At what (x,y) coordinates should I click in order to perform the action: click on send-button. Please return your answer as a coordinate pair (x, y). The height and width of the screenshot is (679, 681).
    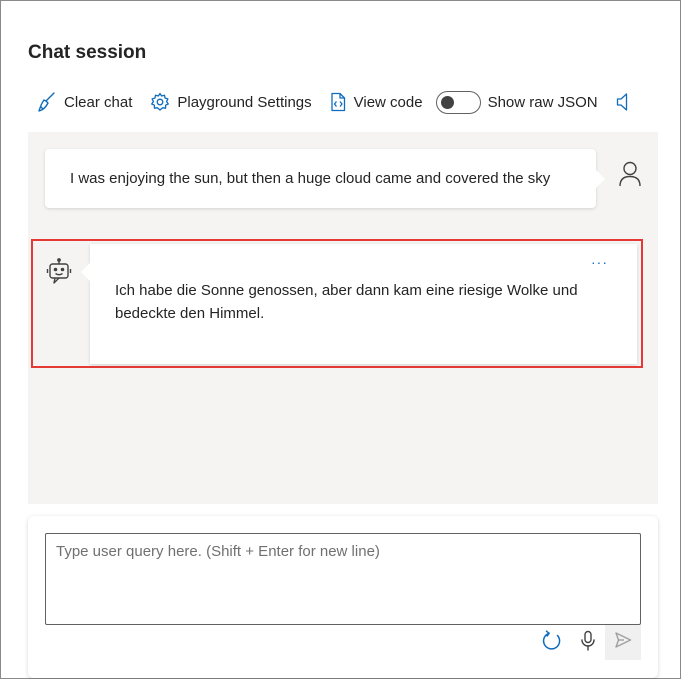
    Looking at the image, I should click on (623, 642).